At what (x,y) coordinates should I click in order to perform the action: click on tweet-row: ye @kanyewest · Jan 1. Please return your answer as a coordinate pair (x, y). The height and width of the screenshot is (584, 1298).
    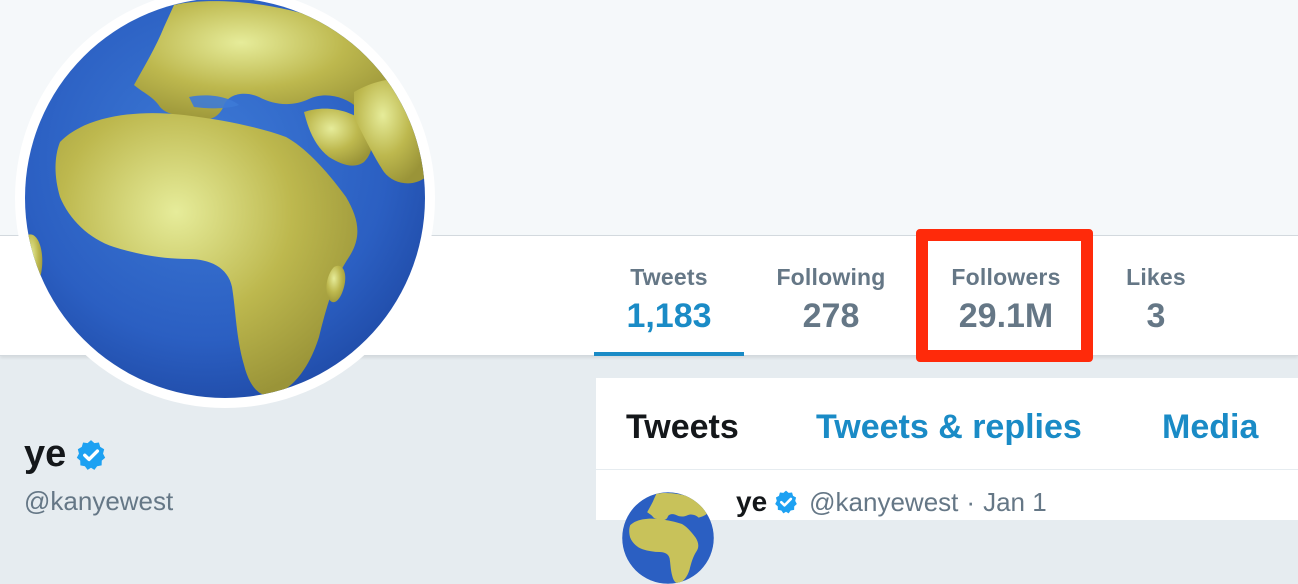
    Looking at the image, I should click on (947, 527).